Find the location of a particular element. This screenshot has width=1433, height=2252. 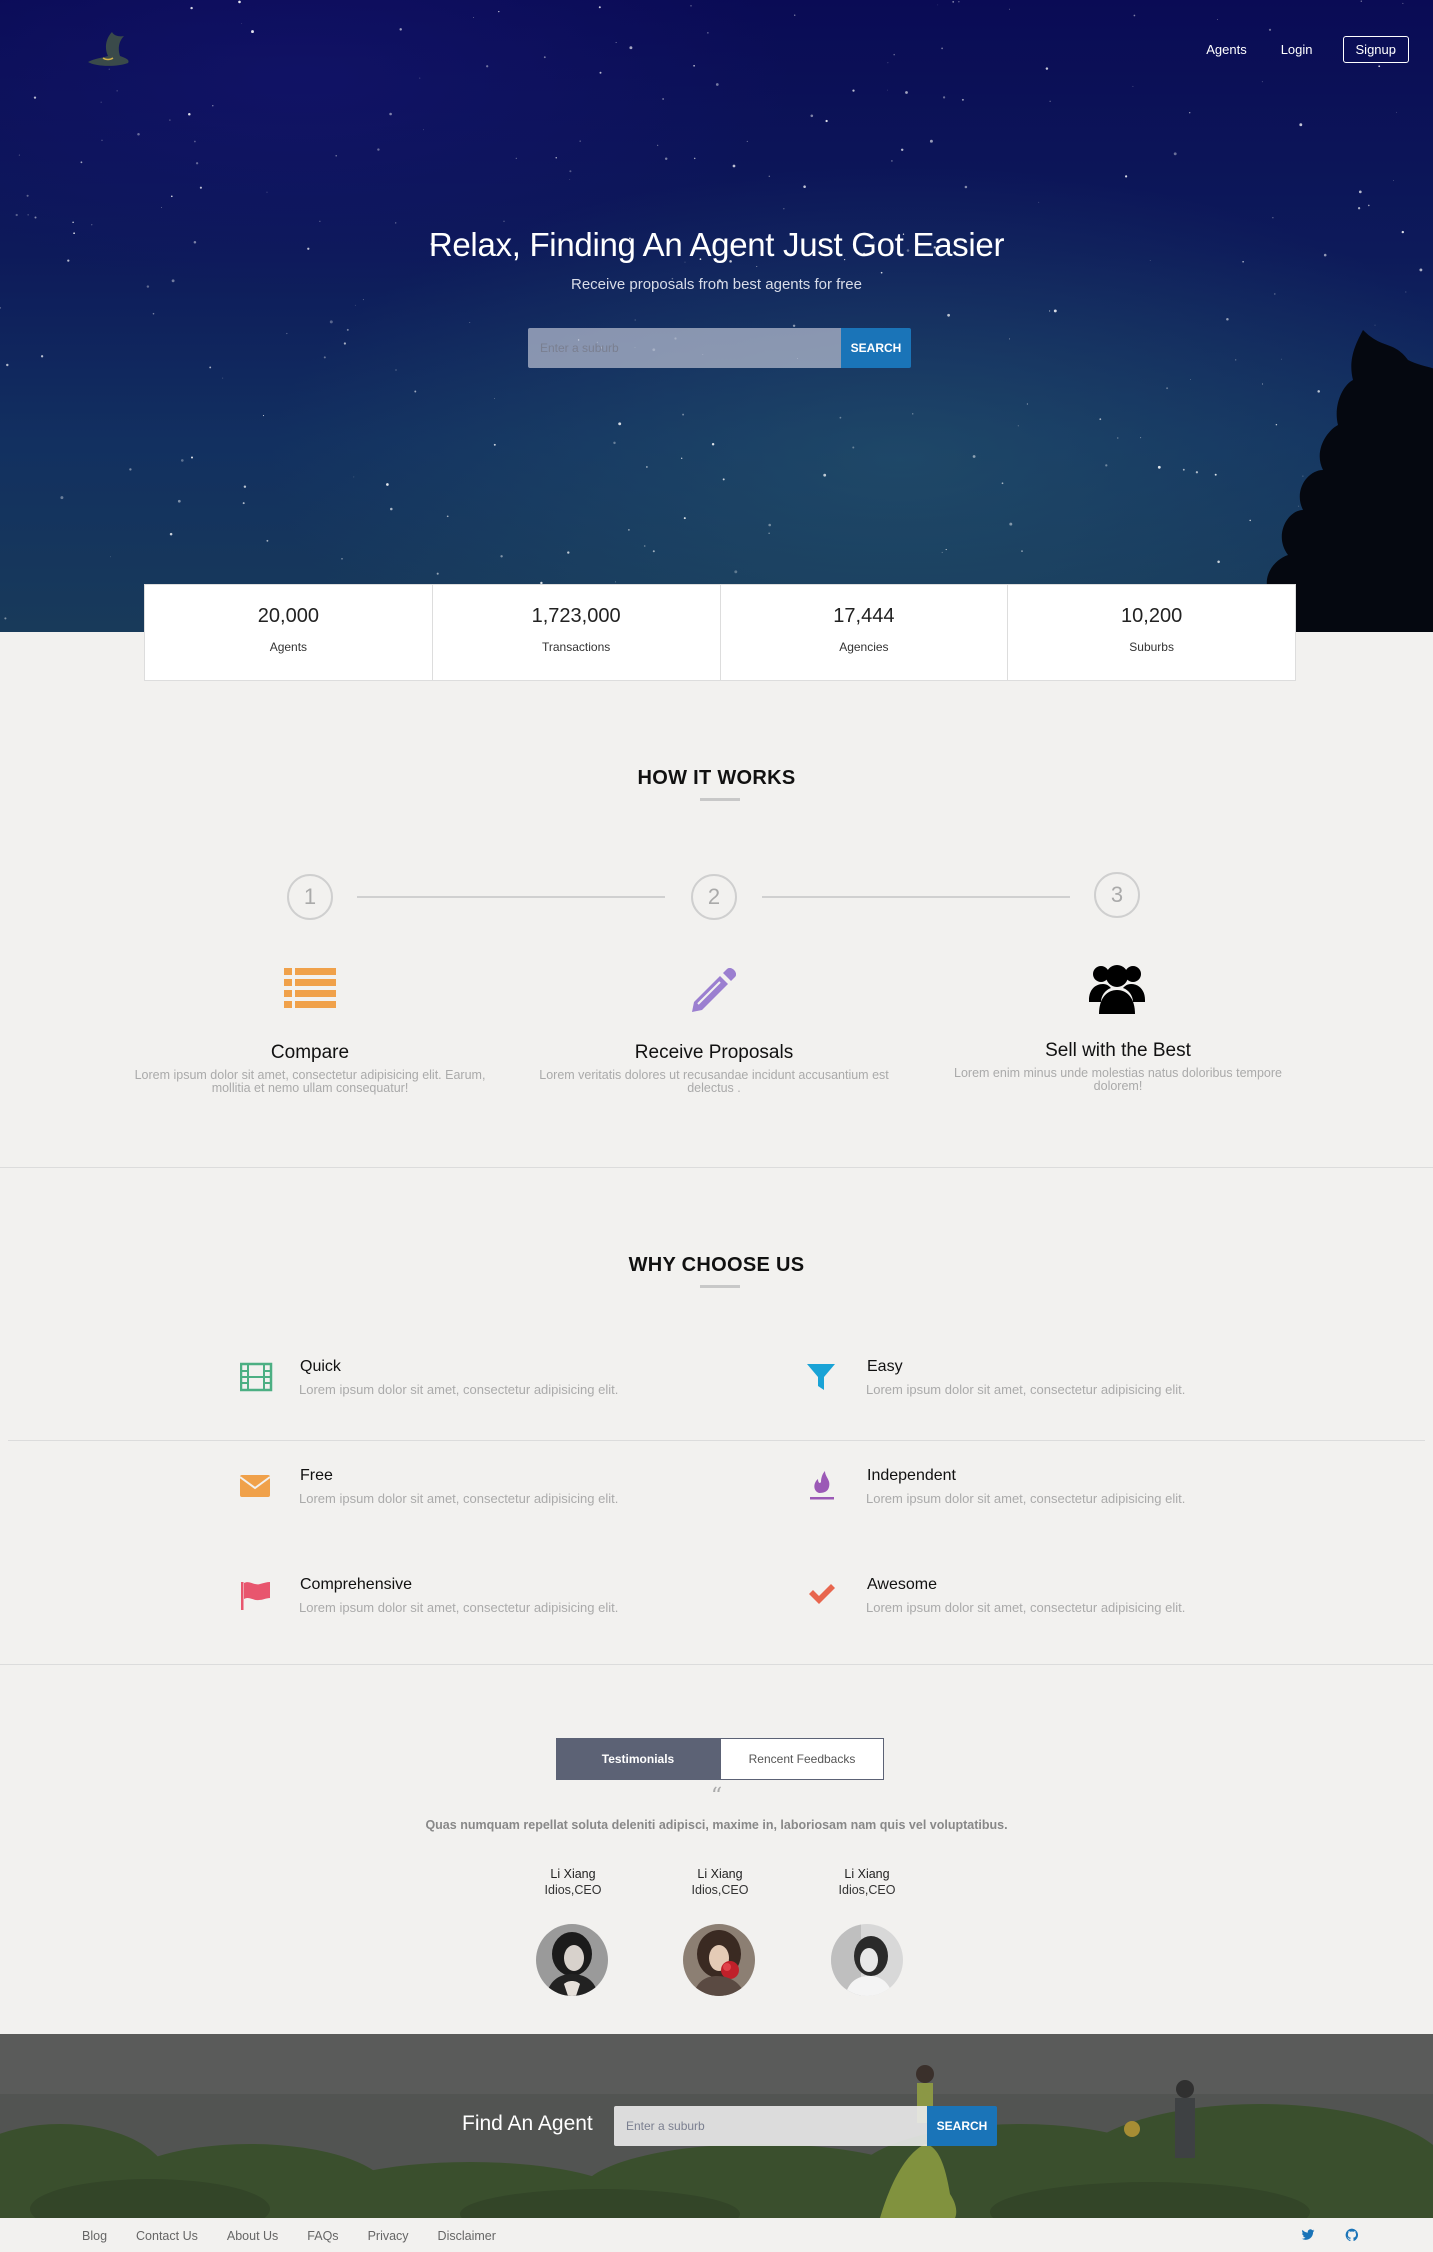

wizard-hat-logo is located at coordinates (107, 48).